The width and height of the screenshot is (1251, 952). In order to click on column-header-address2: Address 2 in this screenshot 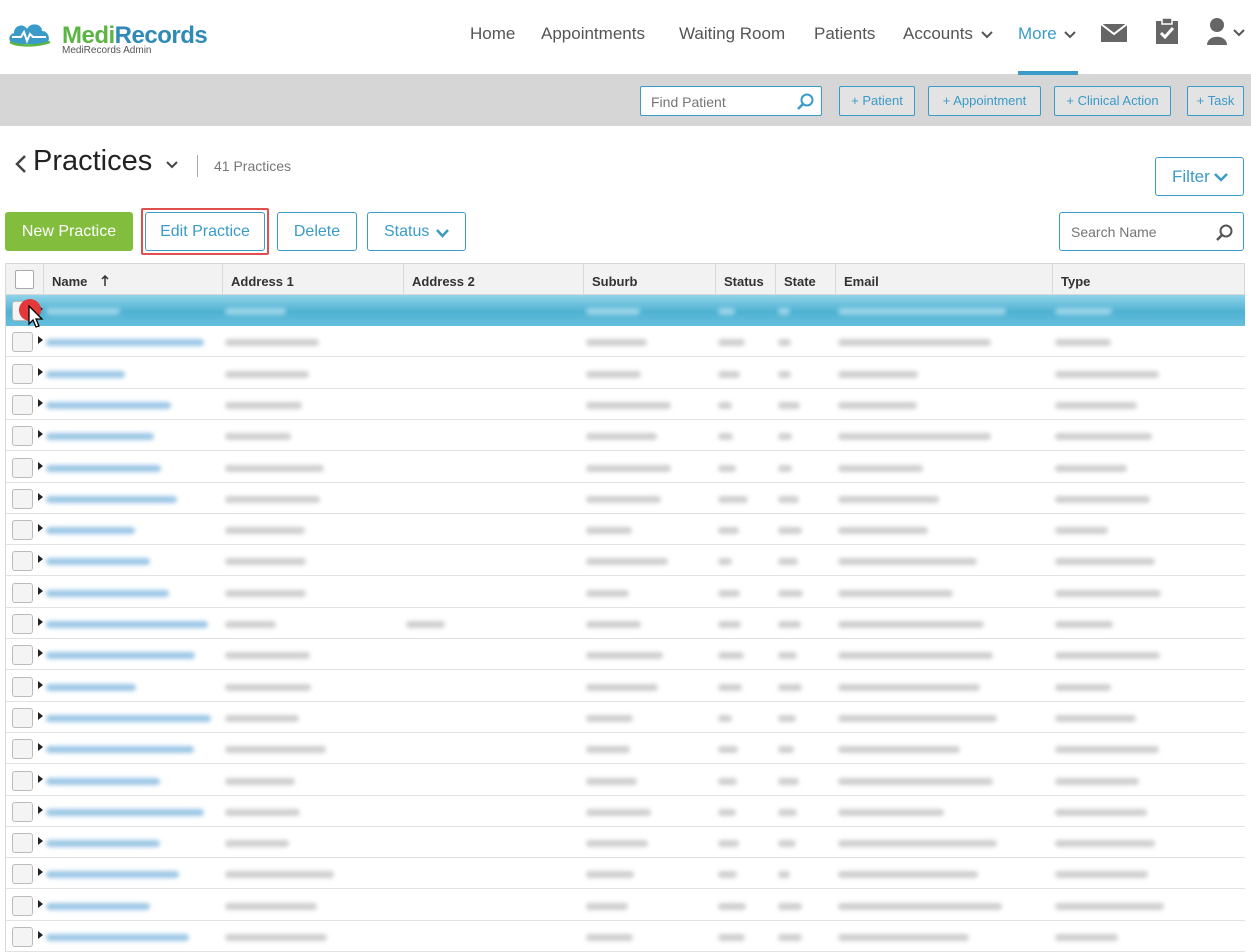, I will do `click(494, 279)`.